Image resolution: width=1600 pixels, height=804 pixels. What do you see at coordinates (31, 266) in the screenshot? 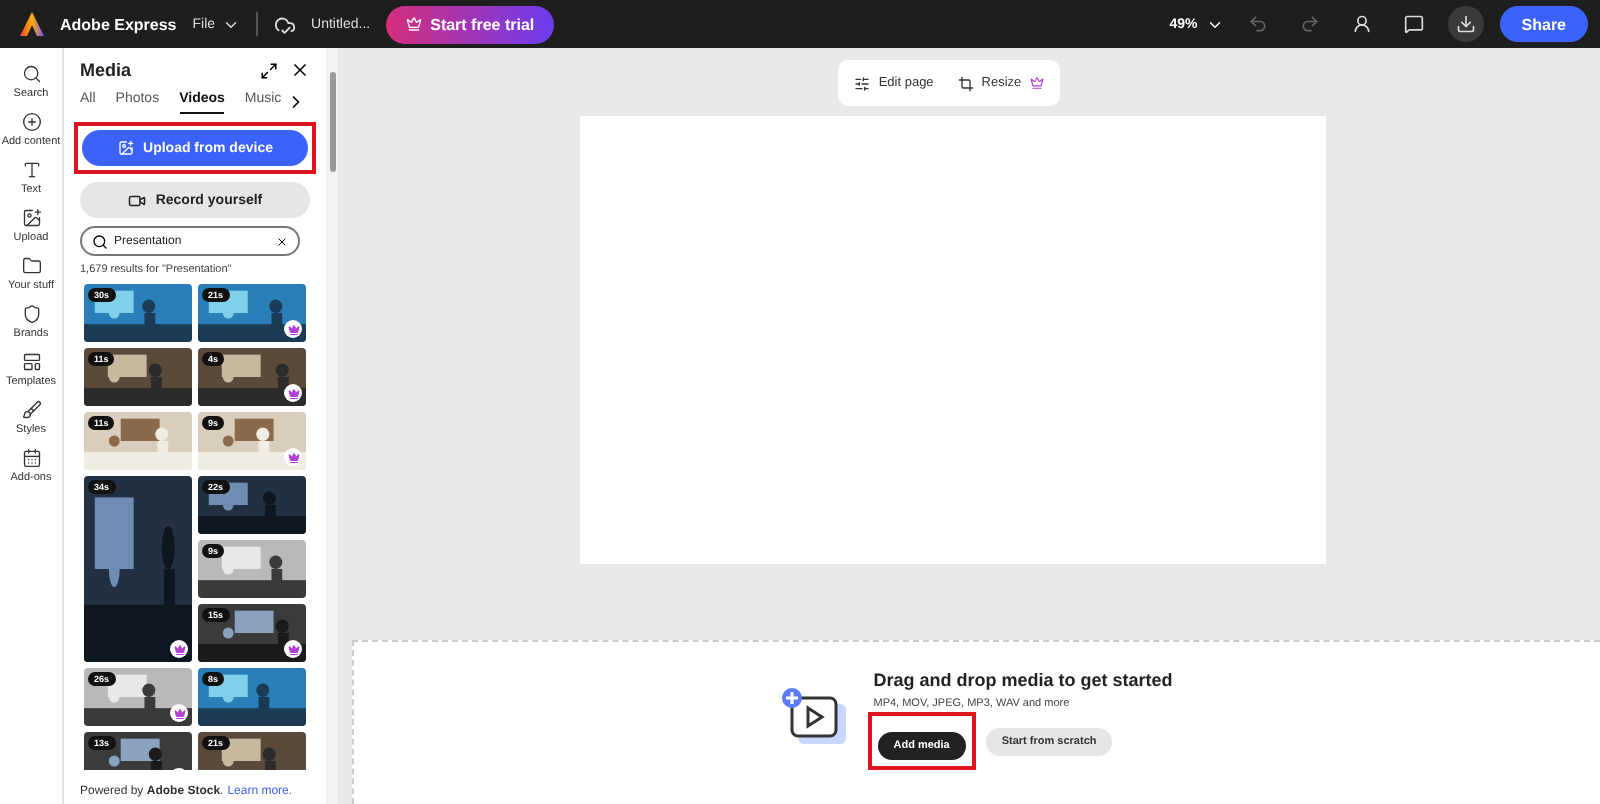
I see `folder-icon` at bounding box center [31, 266].